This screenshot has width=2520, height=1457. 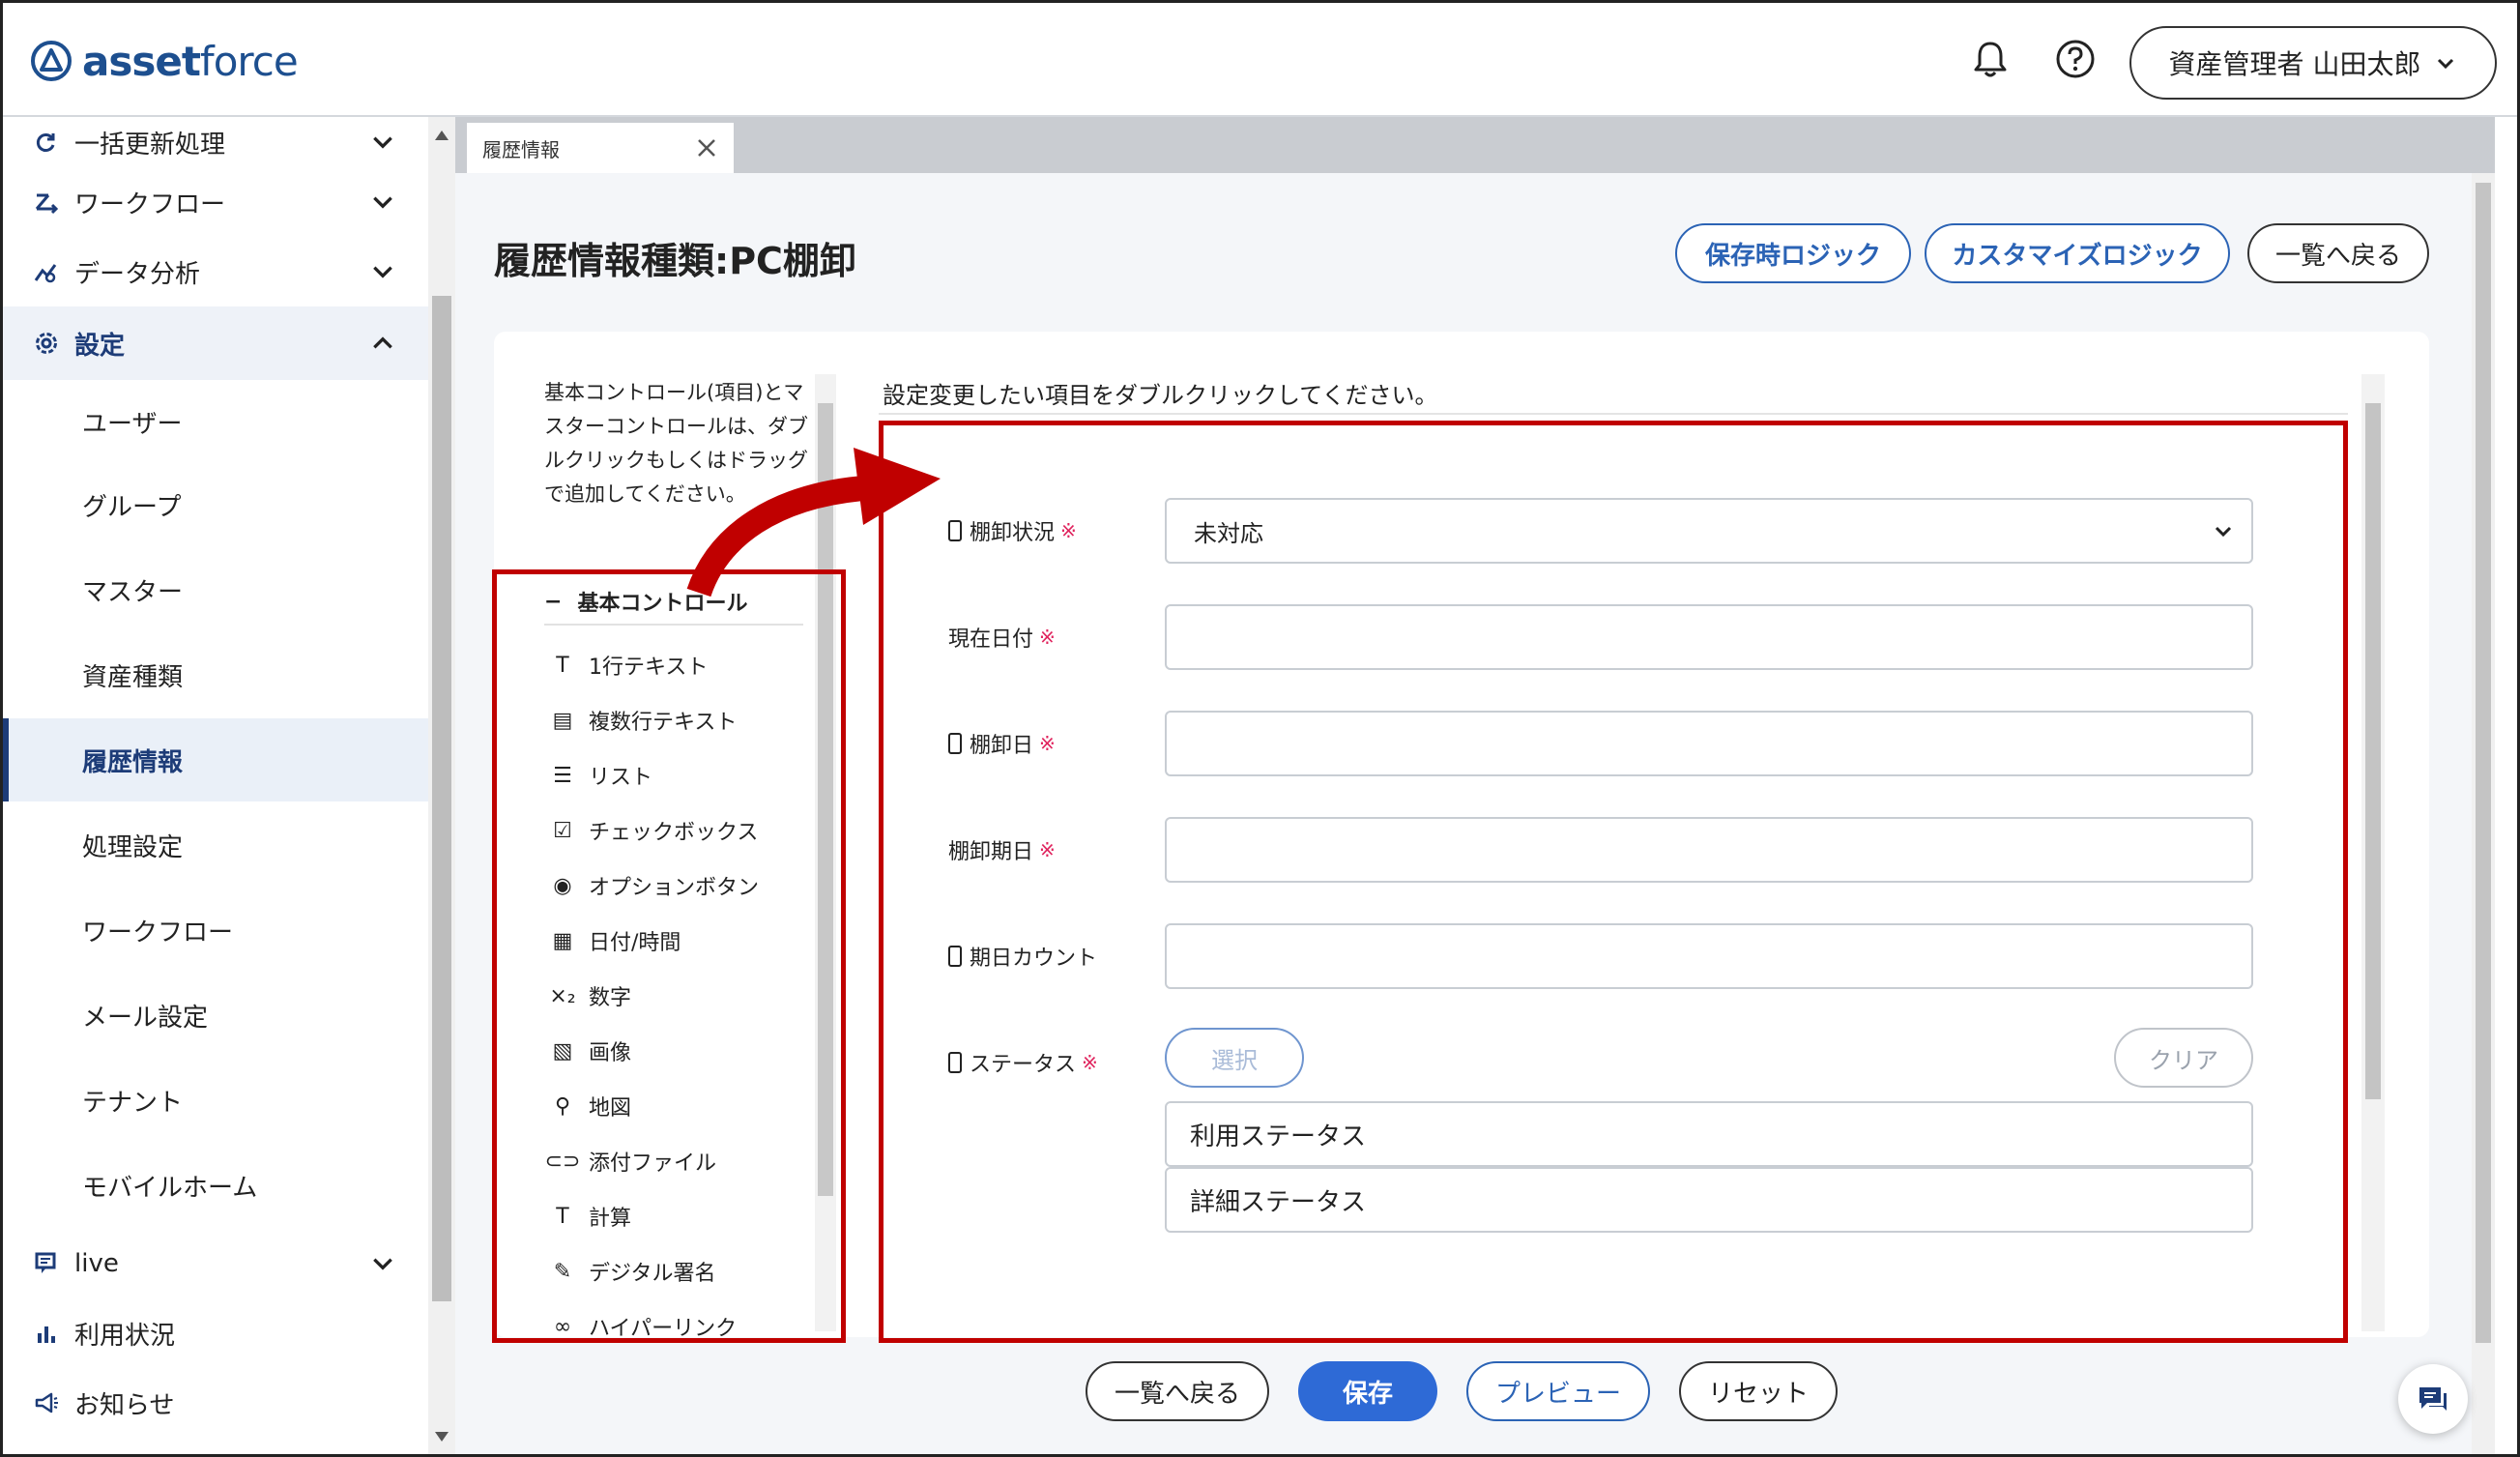 I want to click on chevron-up-icon, so click(x=383, y=342).